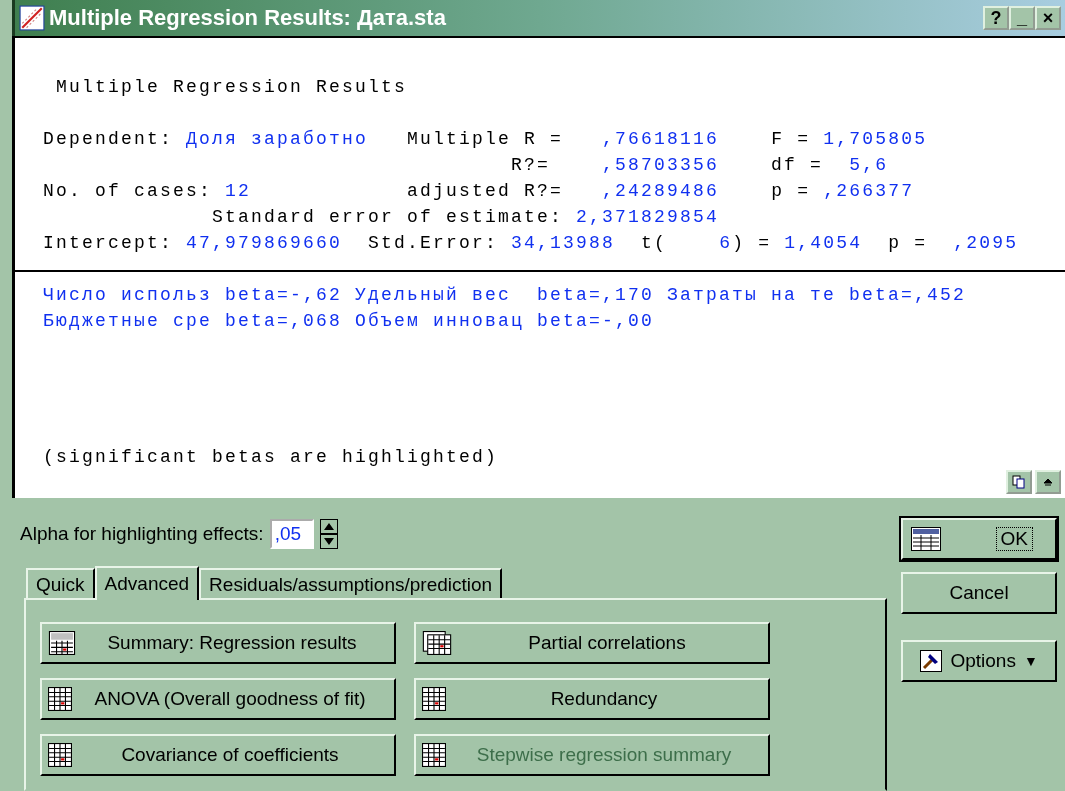 This screenshot has width=1065, height=791. I want to click on result-text: 2,371829854, so click(648, 217).